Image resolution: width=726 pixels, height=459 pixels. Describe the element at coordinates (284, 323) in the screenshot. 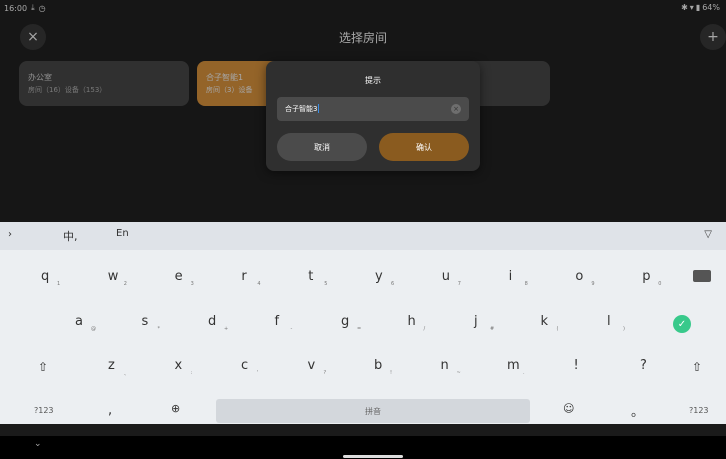

I see `key-f: f-` at that location.